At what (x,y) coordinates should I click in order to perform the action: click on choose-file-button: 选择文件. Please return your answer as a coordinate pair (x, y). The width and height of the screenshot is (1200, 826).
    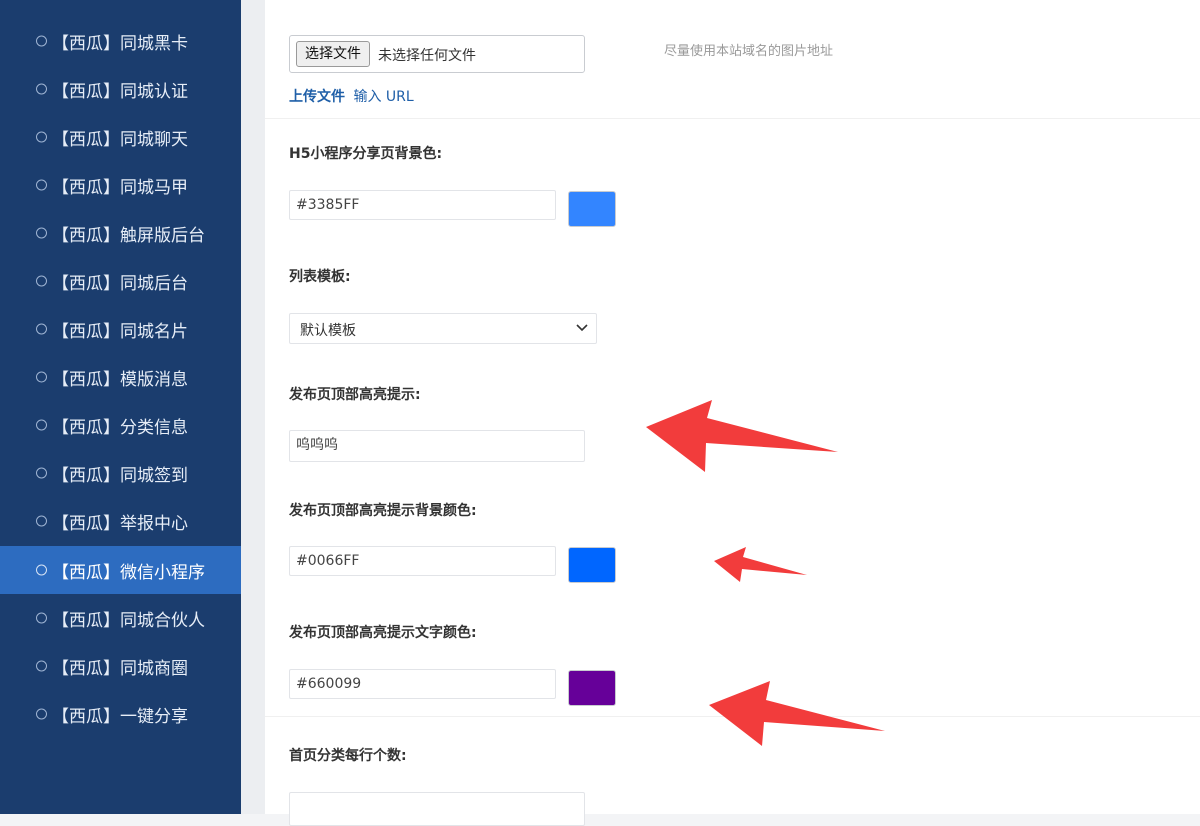
    Looking at the image, I should click on (333, 54).